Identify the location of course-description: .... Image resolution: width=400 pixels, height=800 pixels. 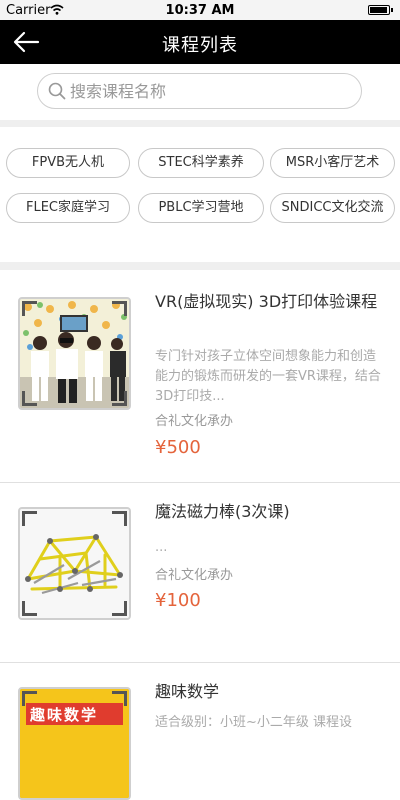
(161, 547).